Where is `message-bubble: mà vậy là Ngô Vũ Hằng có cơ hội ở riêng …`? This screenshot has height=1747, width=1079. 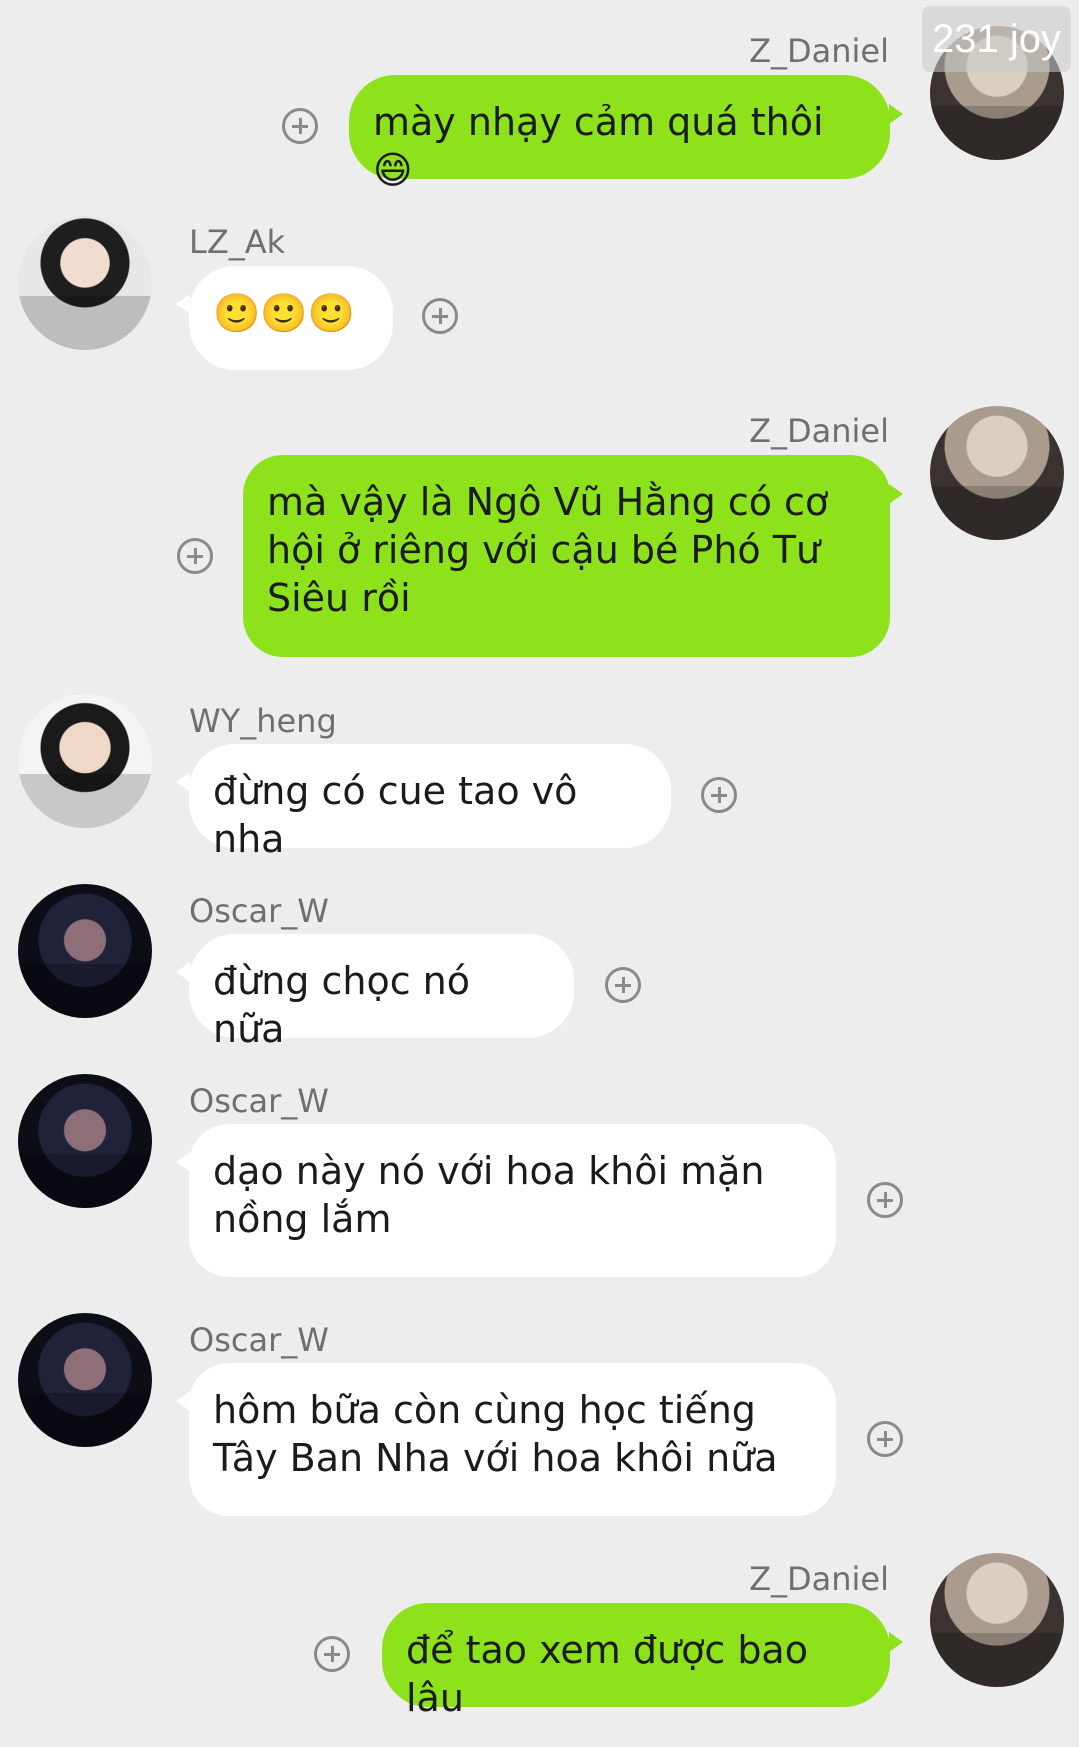 message-bubble: mà vậy là Ngô Vũ Hằng có cơ hội ở riêng … is located at coordinates (566, 556).